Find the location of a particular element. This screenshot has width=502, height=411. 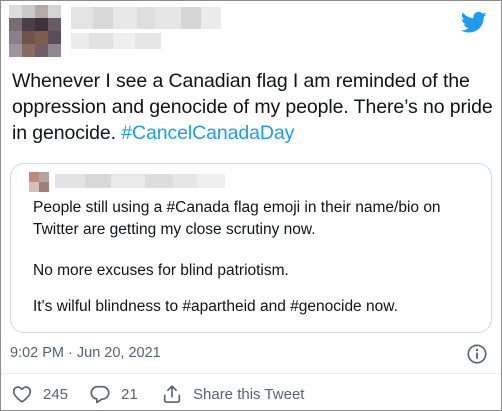

quoted-text-line: No more excuses for blind patriotism. is located at coordinates (161, 270).